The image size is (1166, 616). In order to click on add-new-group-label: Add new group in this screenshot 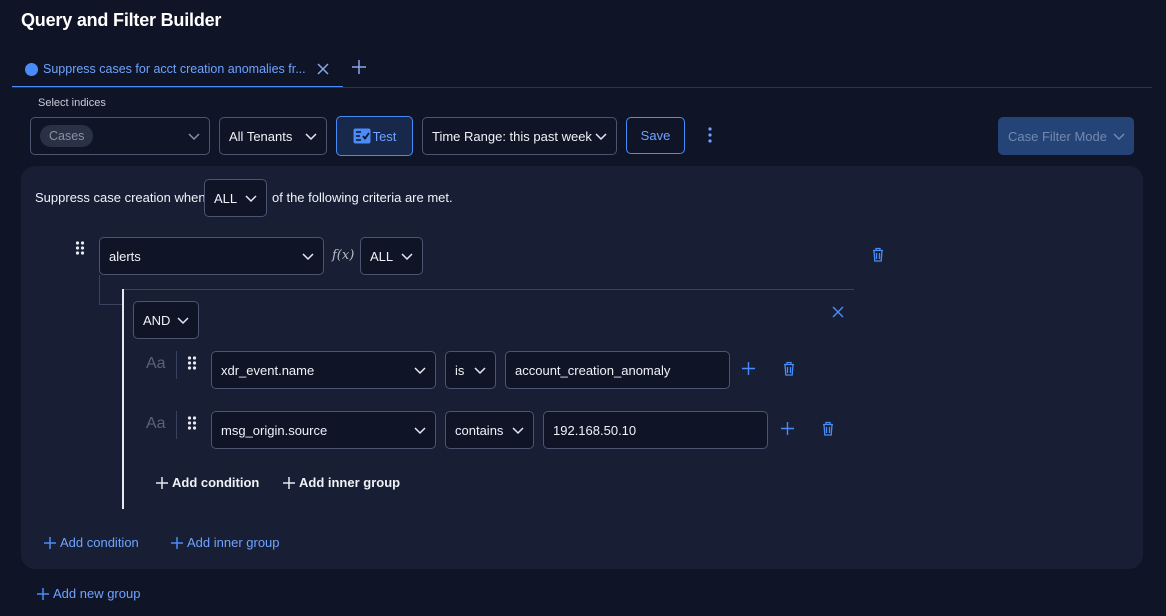, I will do `click(97, 593)`.